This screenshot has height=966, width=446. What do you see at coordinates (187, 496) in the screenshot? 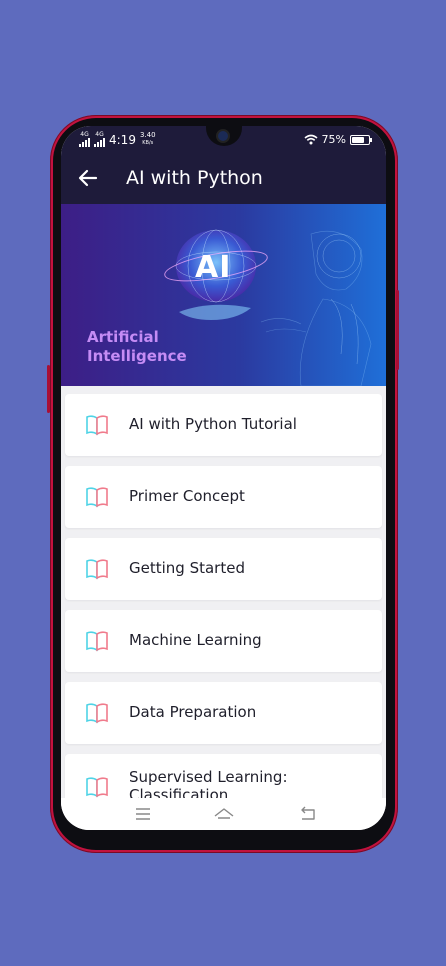
I see `list-item-label: Primer Concept` at bounding box center [187, 496].